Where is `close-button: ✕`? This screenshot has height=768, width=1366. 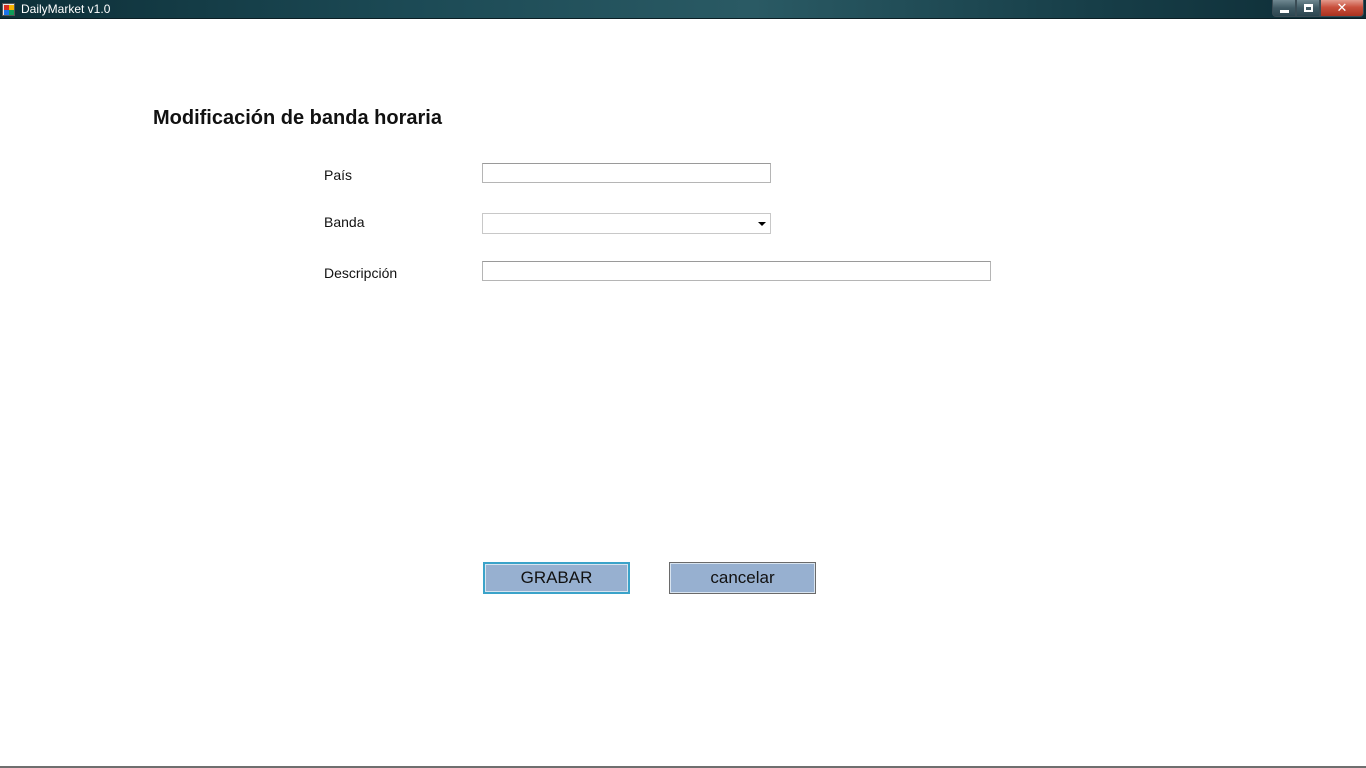 close-button: ✕ is located at coordinates (1342, 8).